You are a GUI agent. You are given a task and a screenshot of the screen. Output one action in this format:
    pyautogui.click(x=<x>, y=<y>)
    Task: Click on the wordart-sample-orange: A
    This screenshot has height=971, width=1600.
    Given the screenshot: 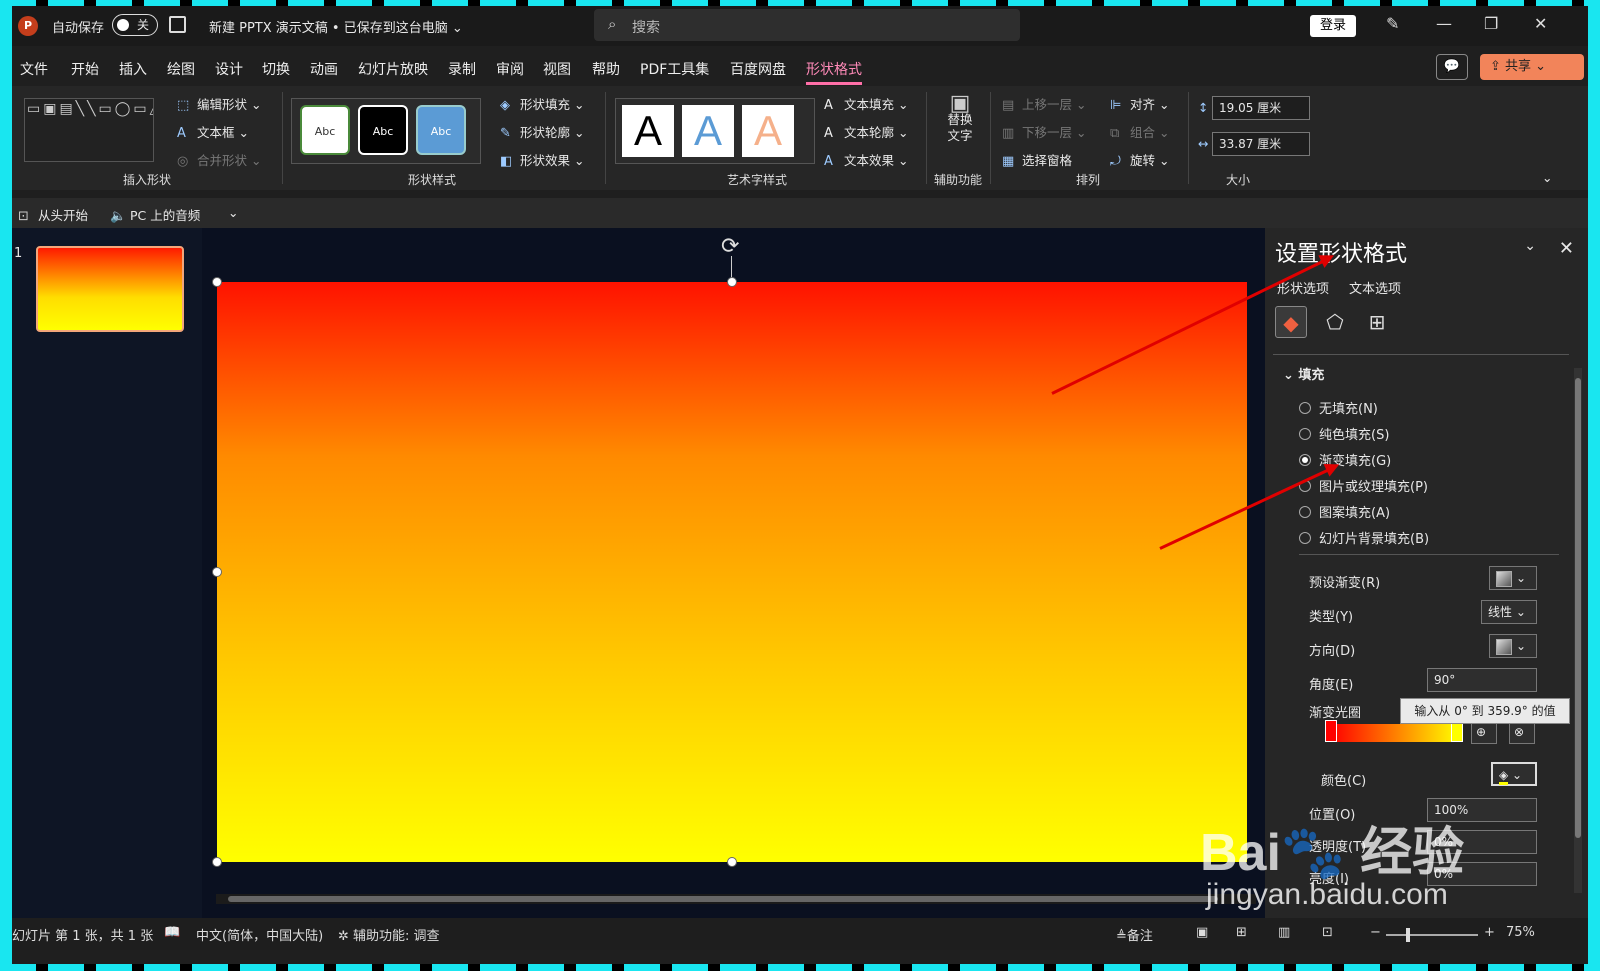 What is the action you would take?
    pyautogui.click(x=768, y=131)
    